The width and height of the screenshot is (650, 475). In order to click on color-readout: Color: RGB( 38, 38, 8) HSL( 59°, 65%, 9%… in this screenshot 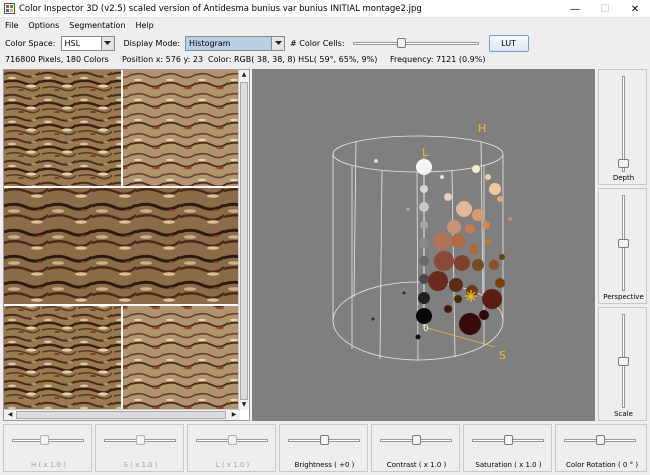, I will do `click(293, 59)`.